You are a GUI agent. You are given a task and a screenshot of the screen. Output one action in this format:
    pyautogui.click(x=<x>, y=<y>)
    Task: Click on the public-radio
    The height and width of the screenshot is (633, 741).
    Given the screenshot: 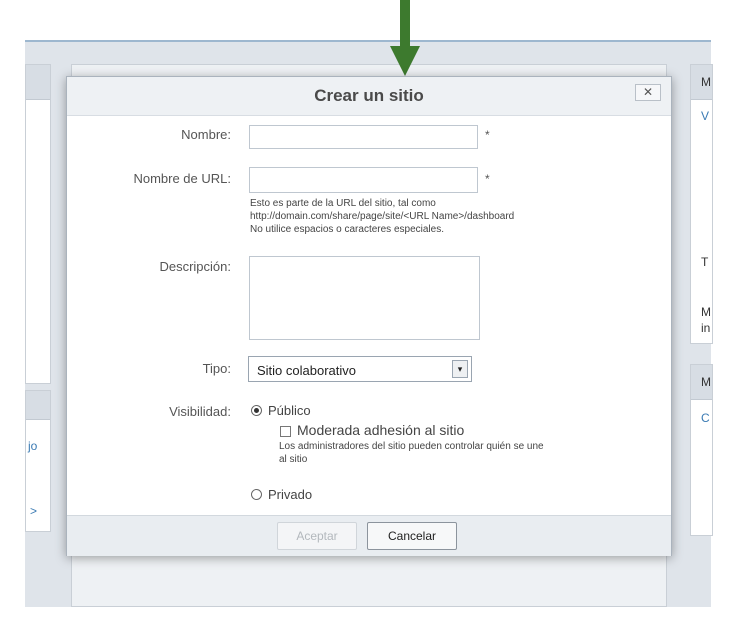 What is the action you would take?
    pyautogui.click(x=256, y=410)
    